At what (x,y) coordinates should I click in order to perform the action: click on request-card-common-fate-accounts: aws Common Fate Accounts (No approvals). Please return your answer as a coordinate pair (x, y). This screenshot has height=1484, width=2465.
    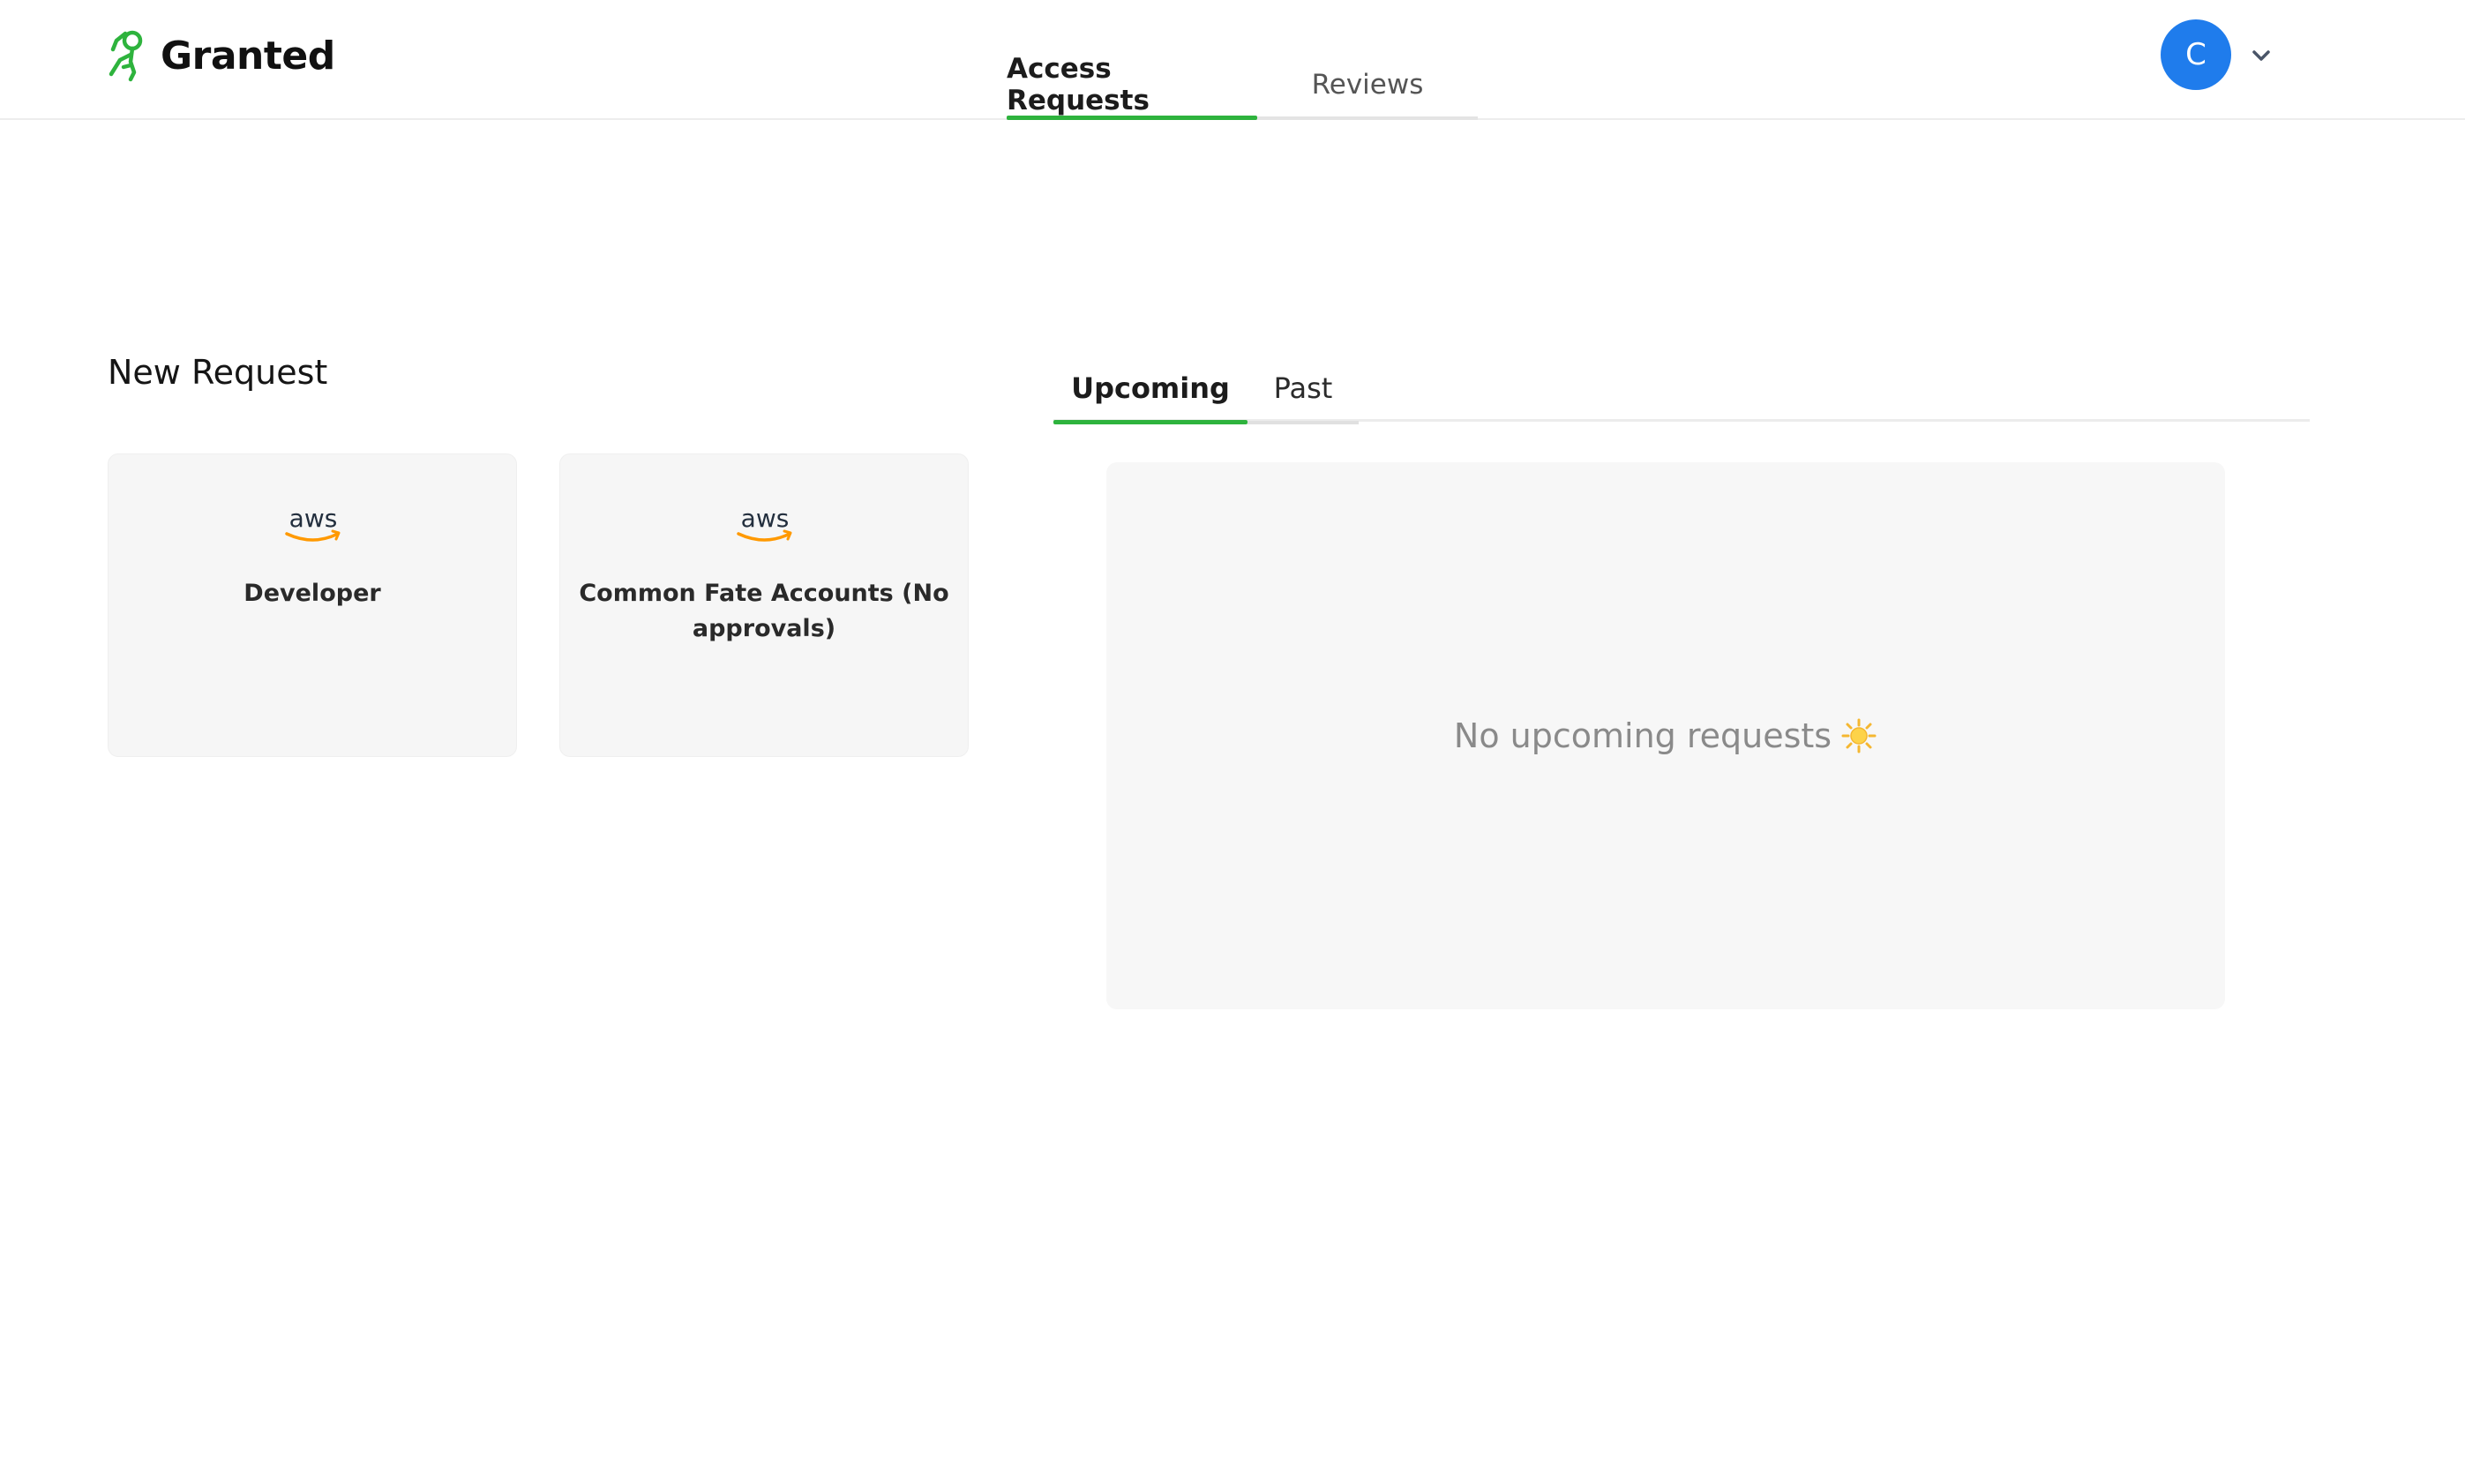
    Looking at the image, I should click on (764, 605).